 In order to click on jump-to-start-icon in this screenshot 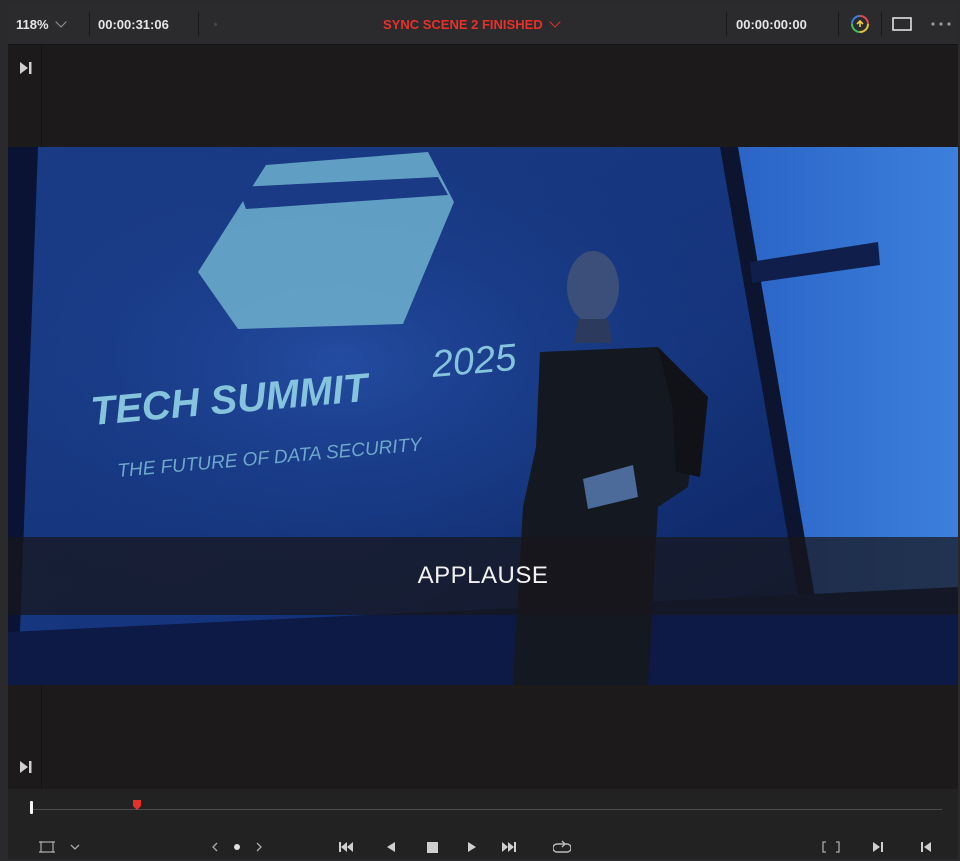, I will do `click(346, 847)`.